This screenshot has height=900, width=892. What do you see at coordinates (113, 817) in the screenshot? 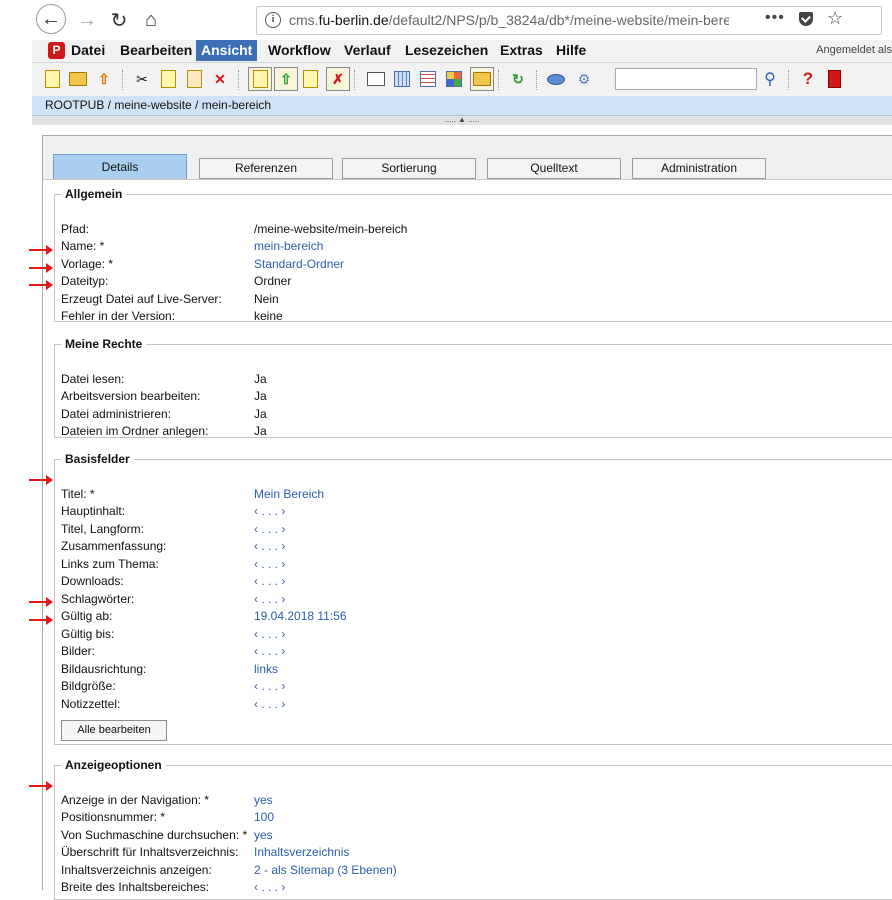
I see `field-label: Positionsnummer: *` at bounding box center [113, 817].